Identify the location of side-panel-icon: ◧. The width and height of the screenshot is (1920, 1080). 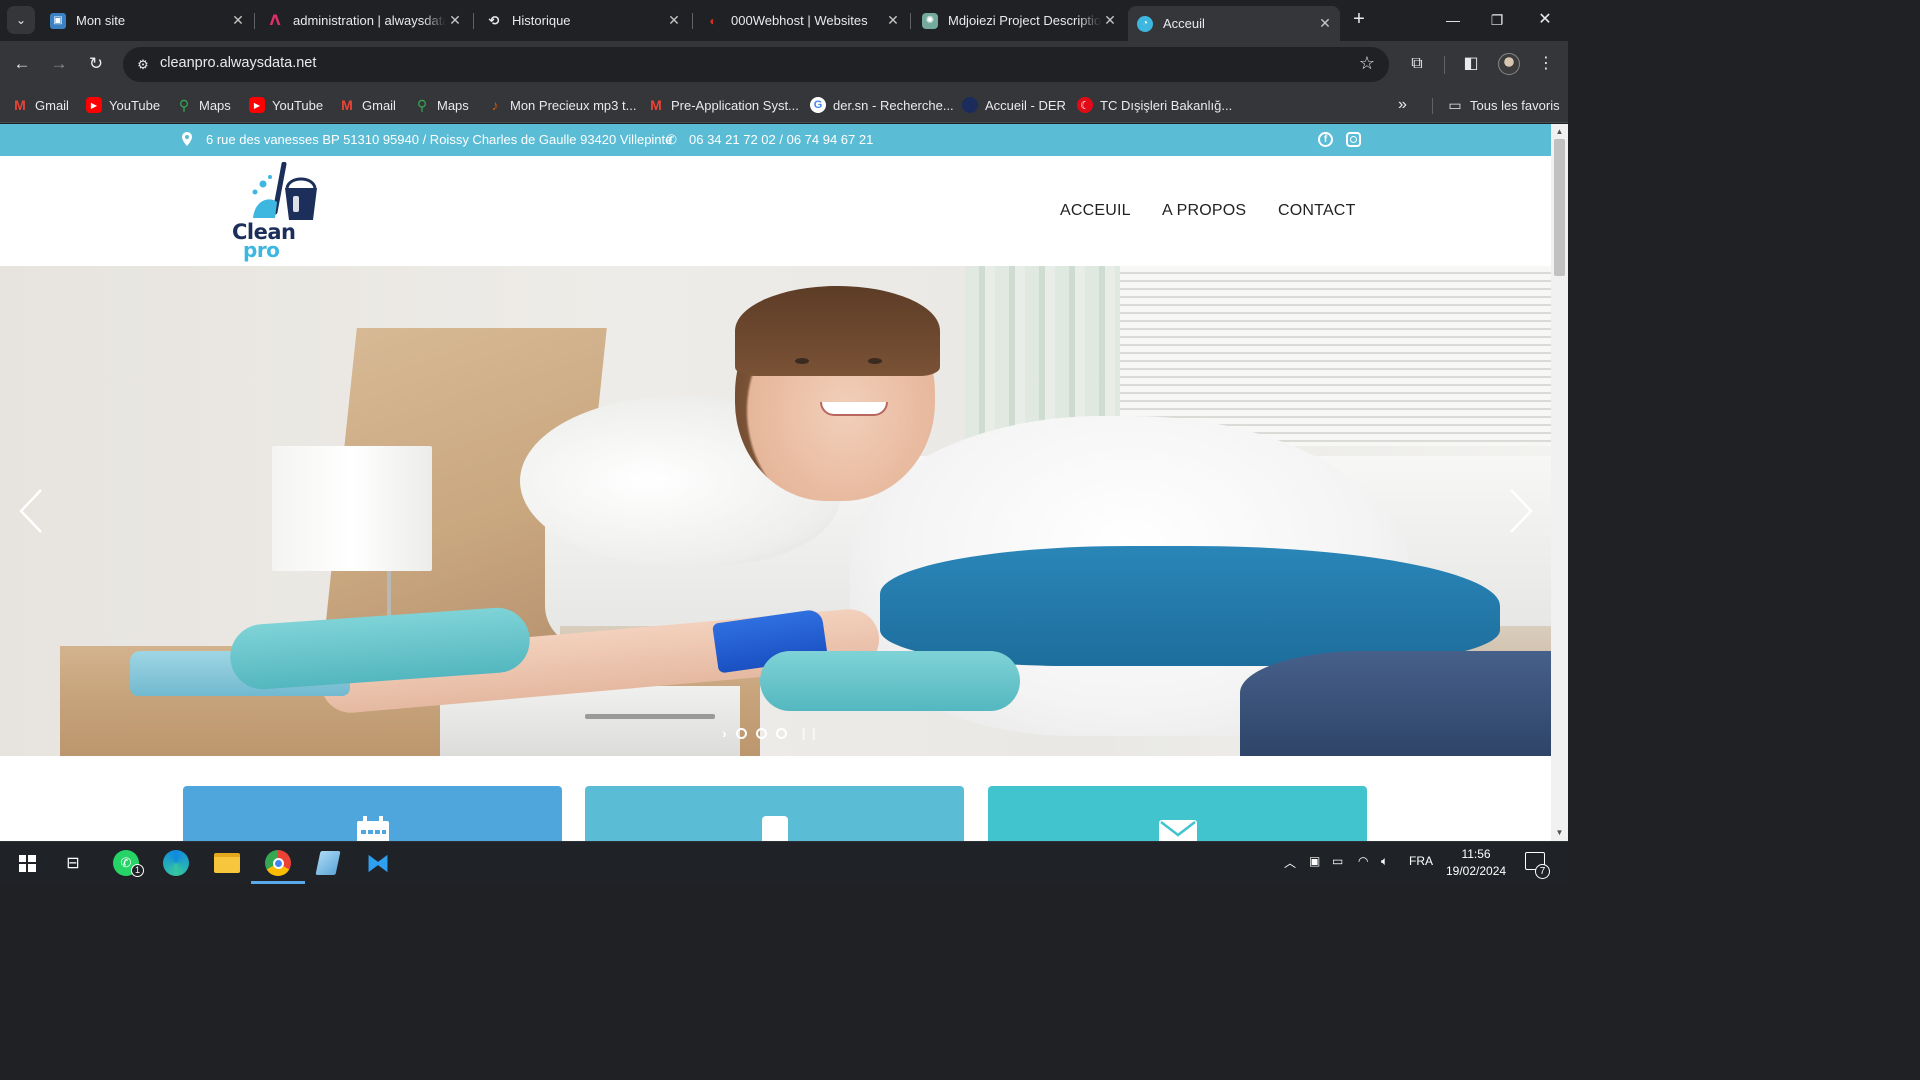
(1471, 64).